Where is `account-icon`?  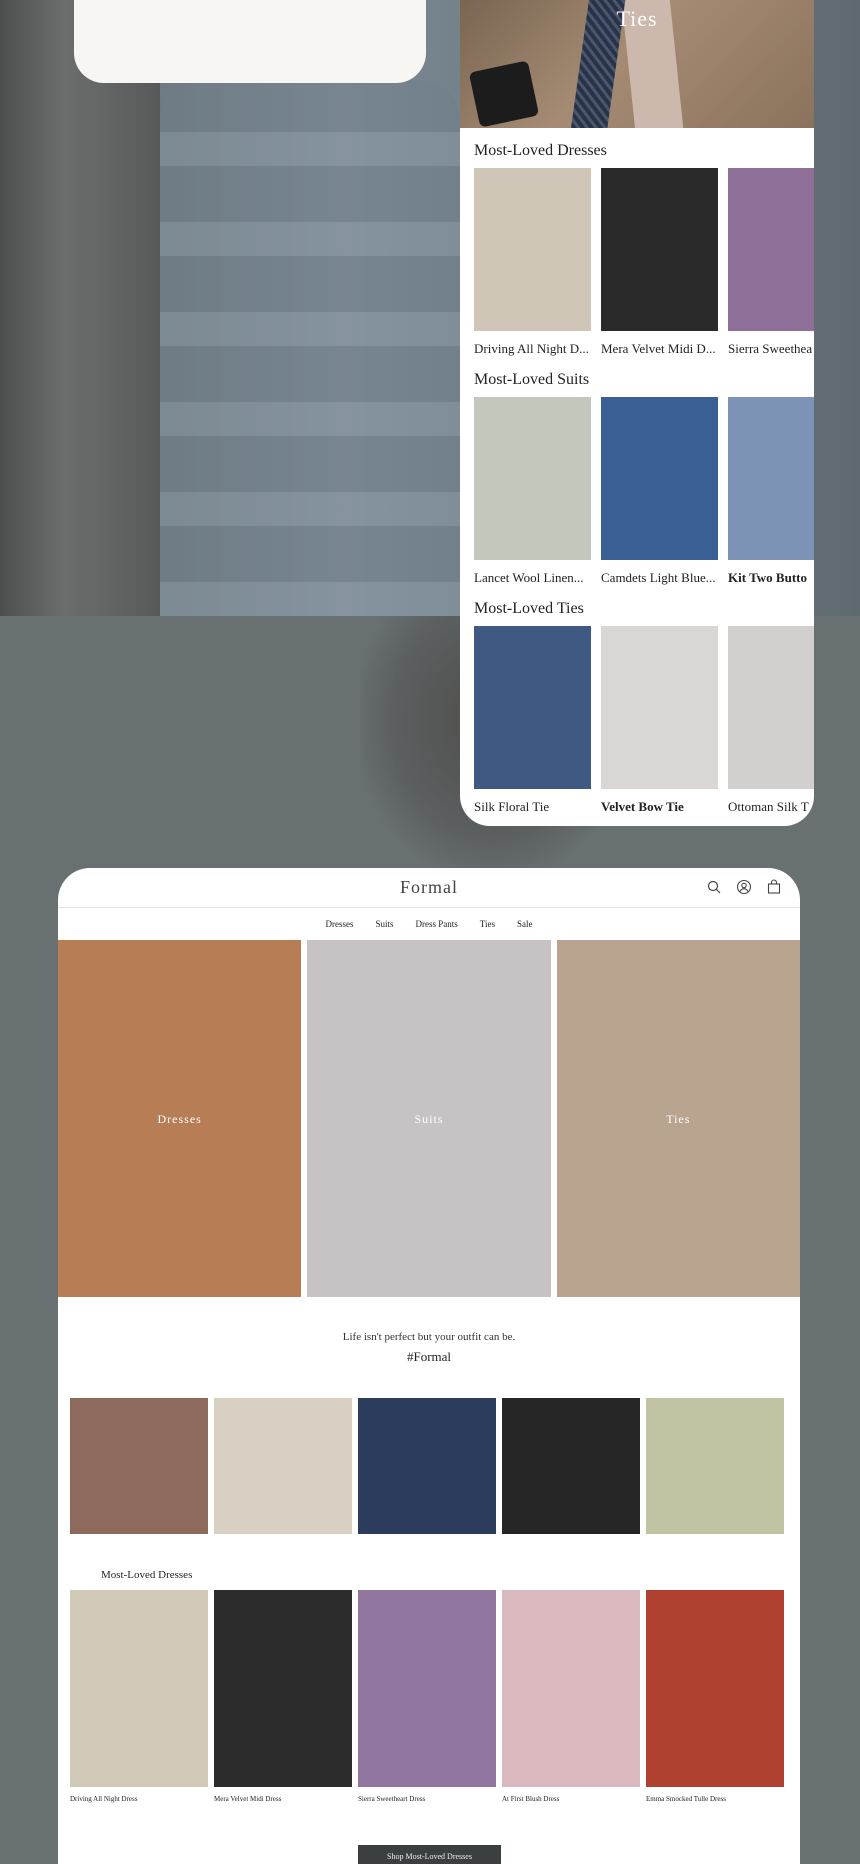
account-icon is located at coordinates (744, 887).